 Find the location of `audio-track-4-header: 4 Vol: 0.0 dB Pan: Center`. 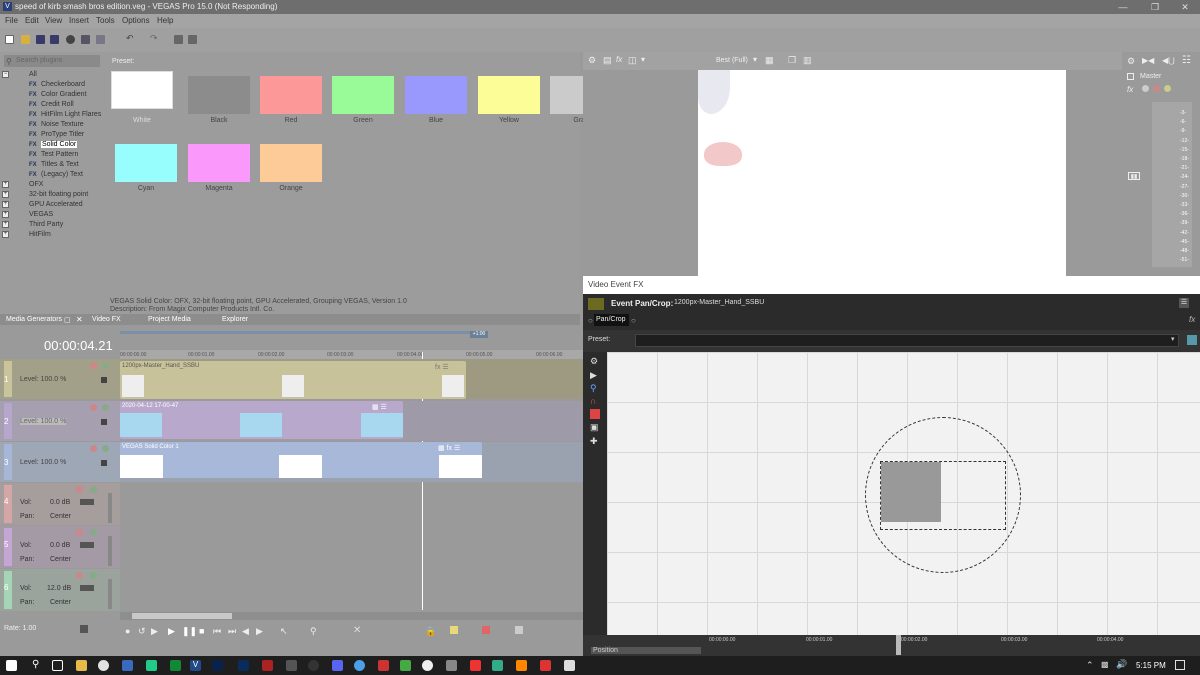

audio-track-4-header: 4 Vol: 0.0 dB Pan: Center is located at coordinates (60, 504).